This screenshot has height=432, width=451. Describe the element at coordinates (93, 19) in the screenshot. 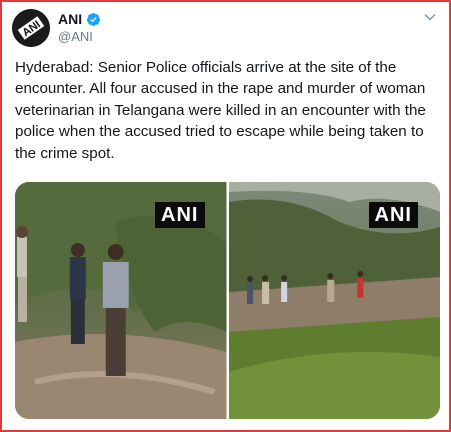

I see `verified-badge-icon` at that location.